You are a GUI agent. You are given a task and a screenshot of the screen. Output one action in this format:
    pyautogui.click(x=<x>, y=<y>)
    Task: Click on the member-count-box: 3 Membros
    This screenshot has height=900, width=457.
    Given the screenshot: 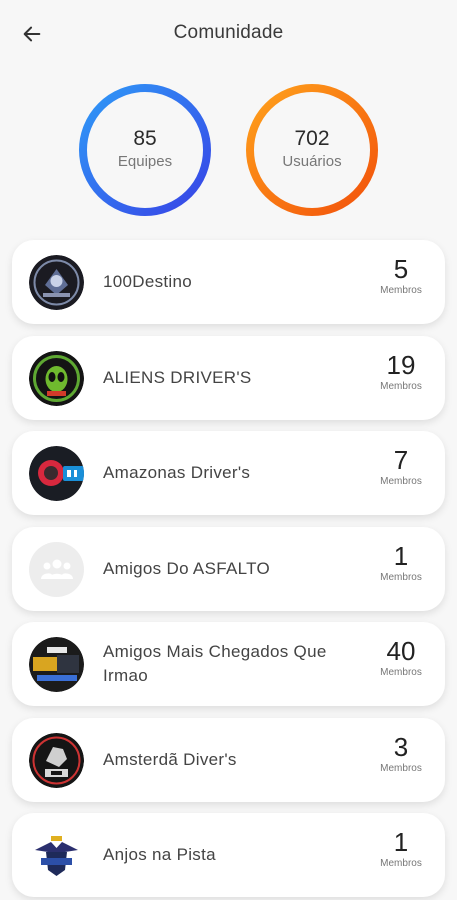 What is the action you would take?
    pyautogui.click(x=401, y=754)
    